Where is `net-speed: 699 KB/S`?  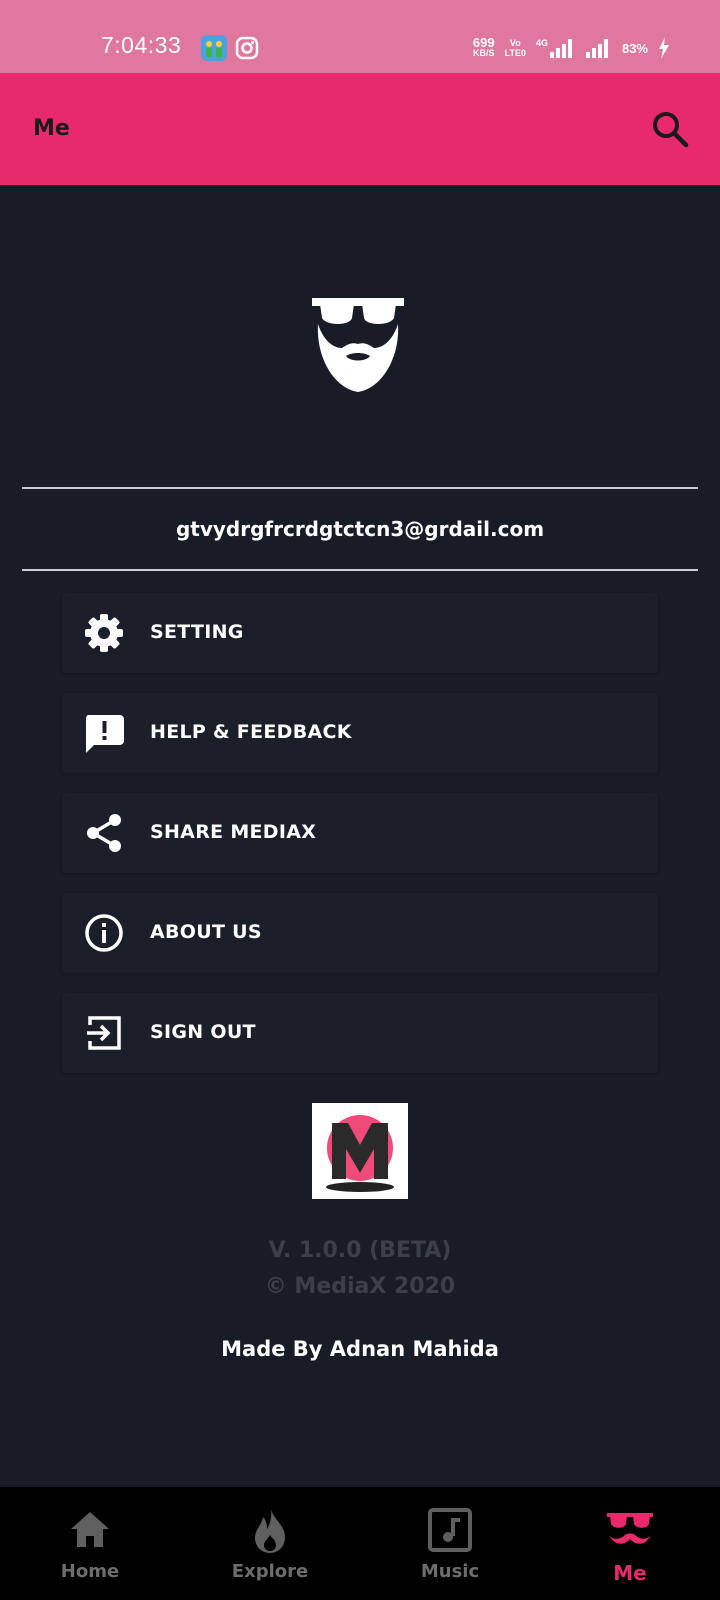
net-speed: 699 KB/S is located at coordinates (483, 47).